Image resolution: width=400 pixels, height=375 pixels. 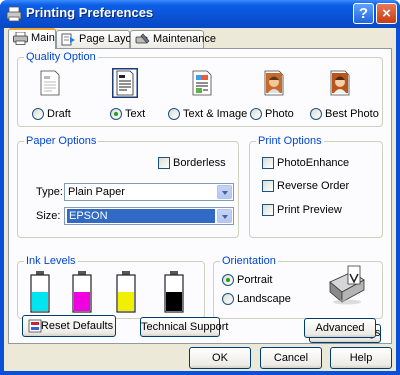 I want to click on reverse-order-label: Reverse Order, so click(x=313, y=186).